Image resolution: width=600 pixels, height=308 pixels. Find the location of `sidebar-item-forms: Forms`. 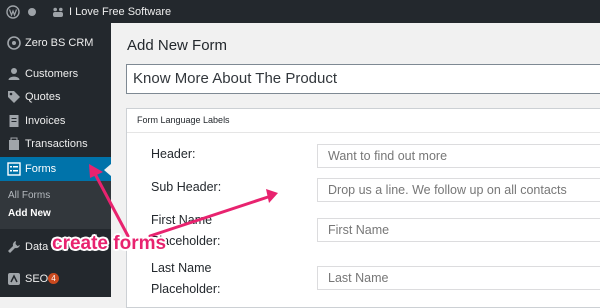

sidebar-item-forms: Forms is located at coordinates (55, 169).